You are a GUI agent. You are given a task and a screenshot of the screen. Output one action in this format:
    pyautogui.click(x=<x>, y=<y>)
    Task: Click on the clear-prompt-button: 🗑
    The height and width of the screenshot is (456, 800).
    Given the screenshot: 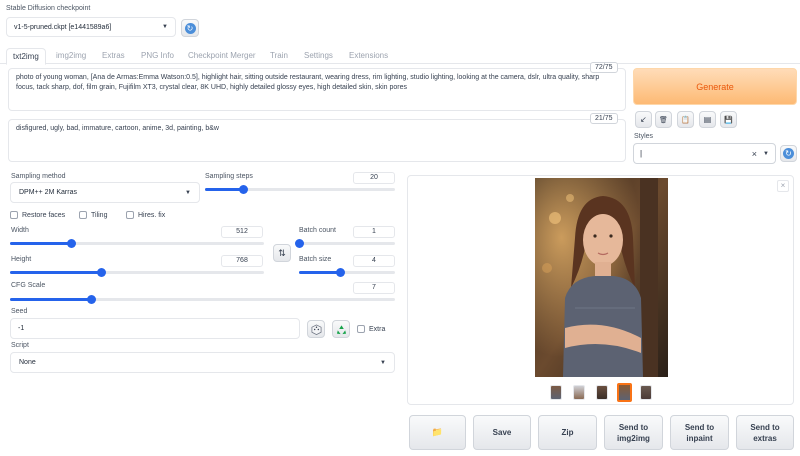 What is the action you would take?
    pyautogui.click(x=663, y=119)
    